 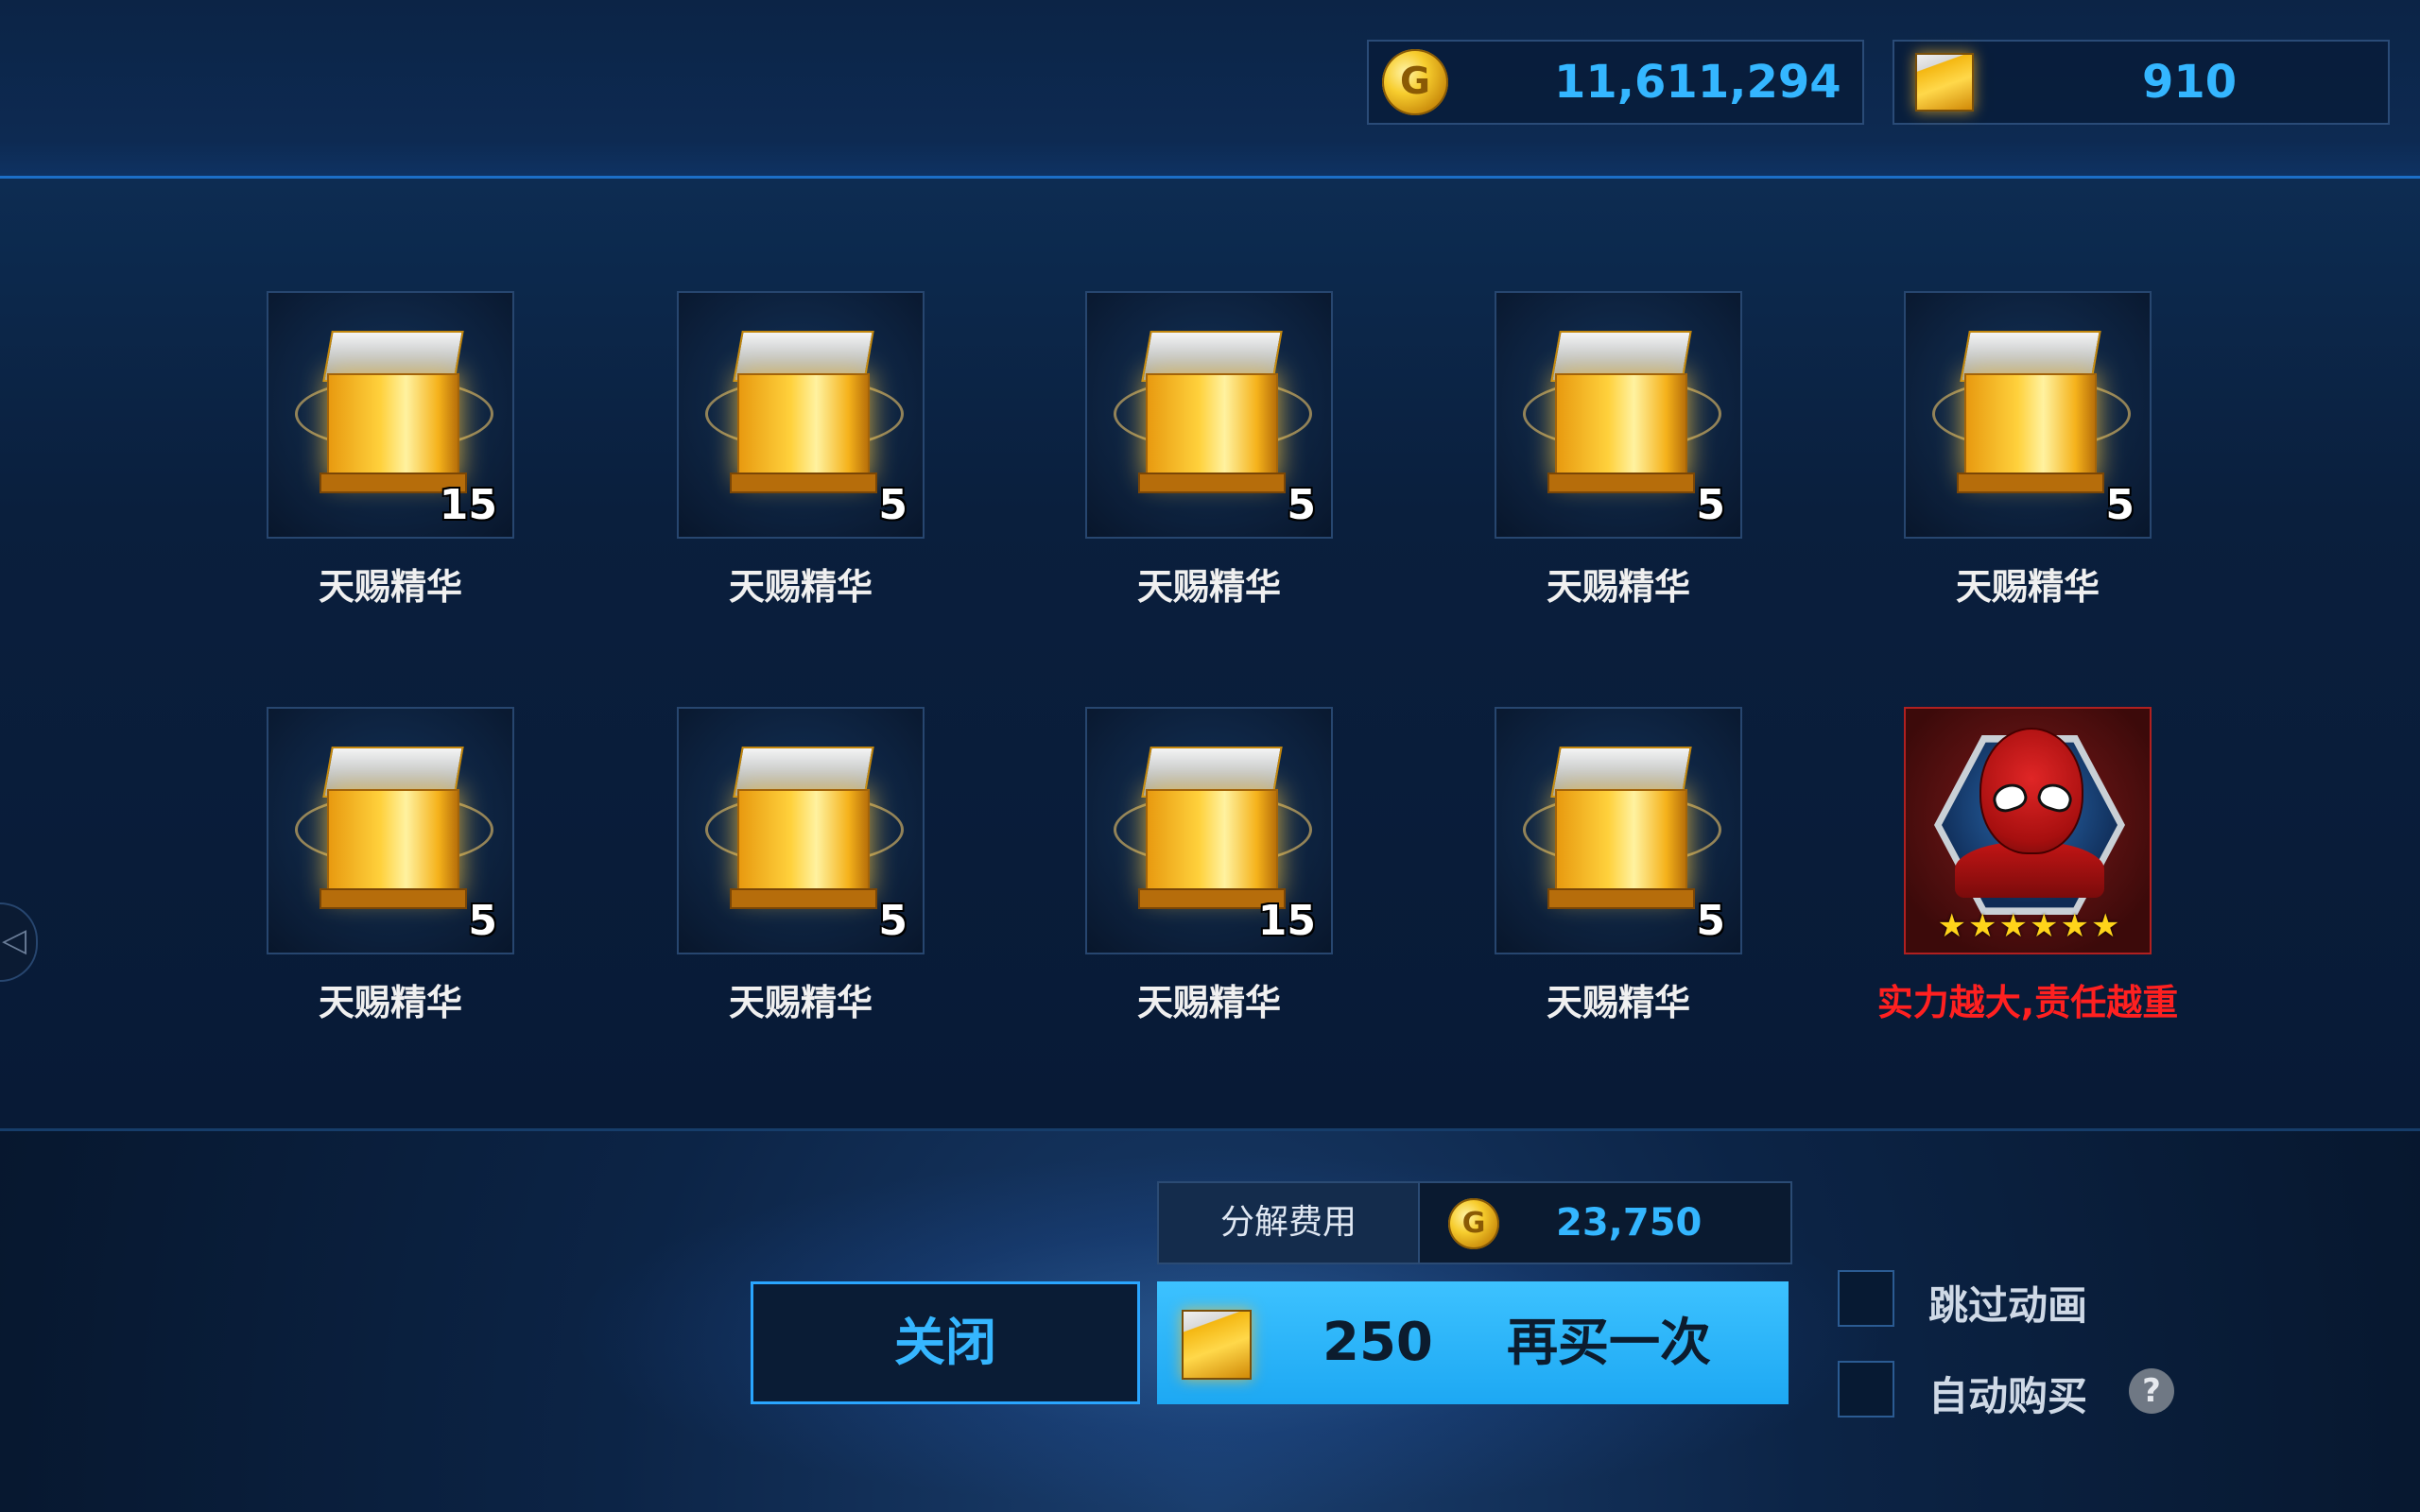 I want to click on hero-label: 实力越大,责任越重, so click(x=2028, y=1002).